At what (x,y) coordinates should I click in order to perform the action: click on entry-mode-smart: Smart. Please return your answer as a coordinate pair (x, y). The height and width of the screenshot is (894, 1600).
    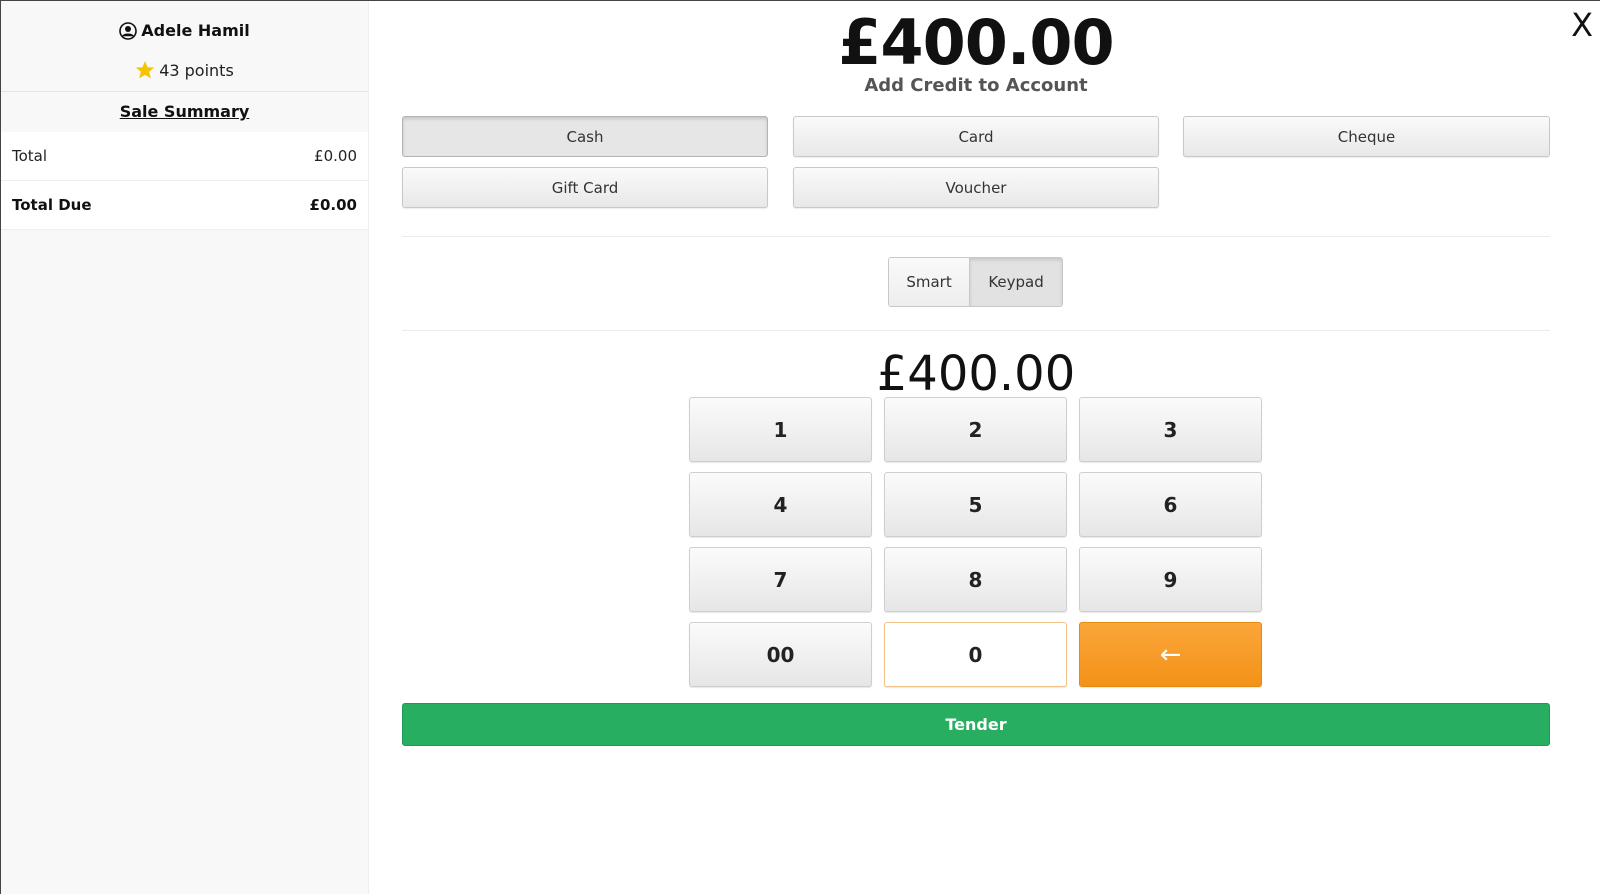
    Looking at the image, I should click on (930, 282).